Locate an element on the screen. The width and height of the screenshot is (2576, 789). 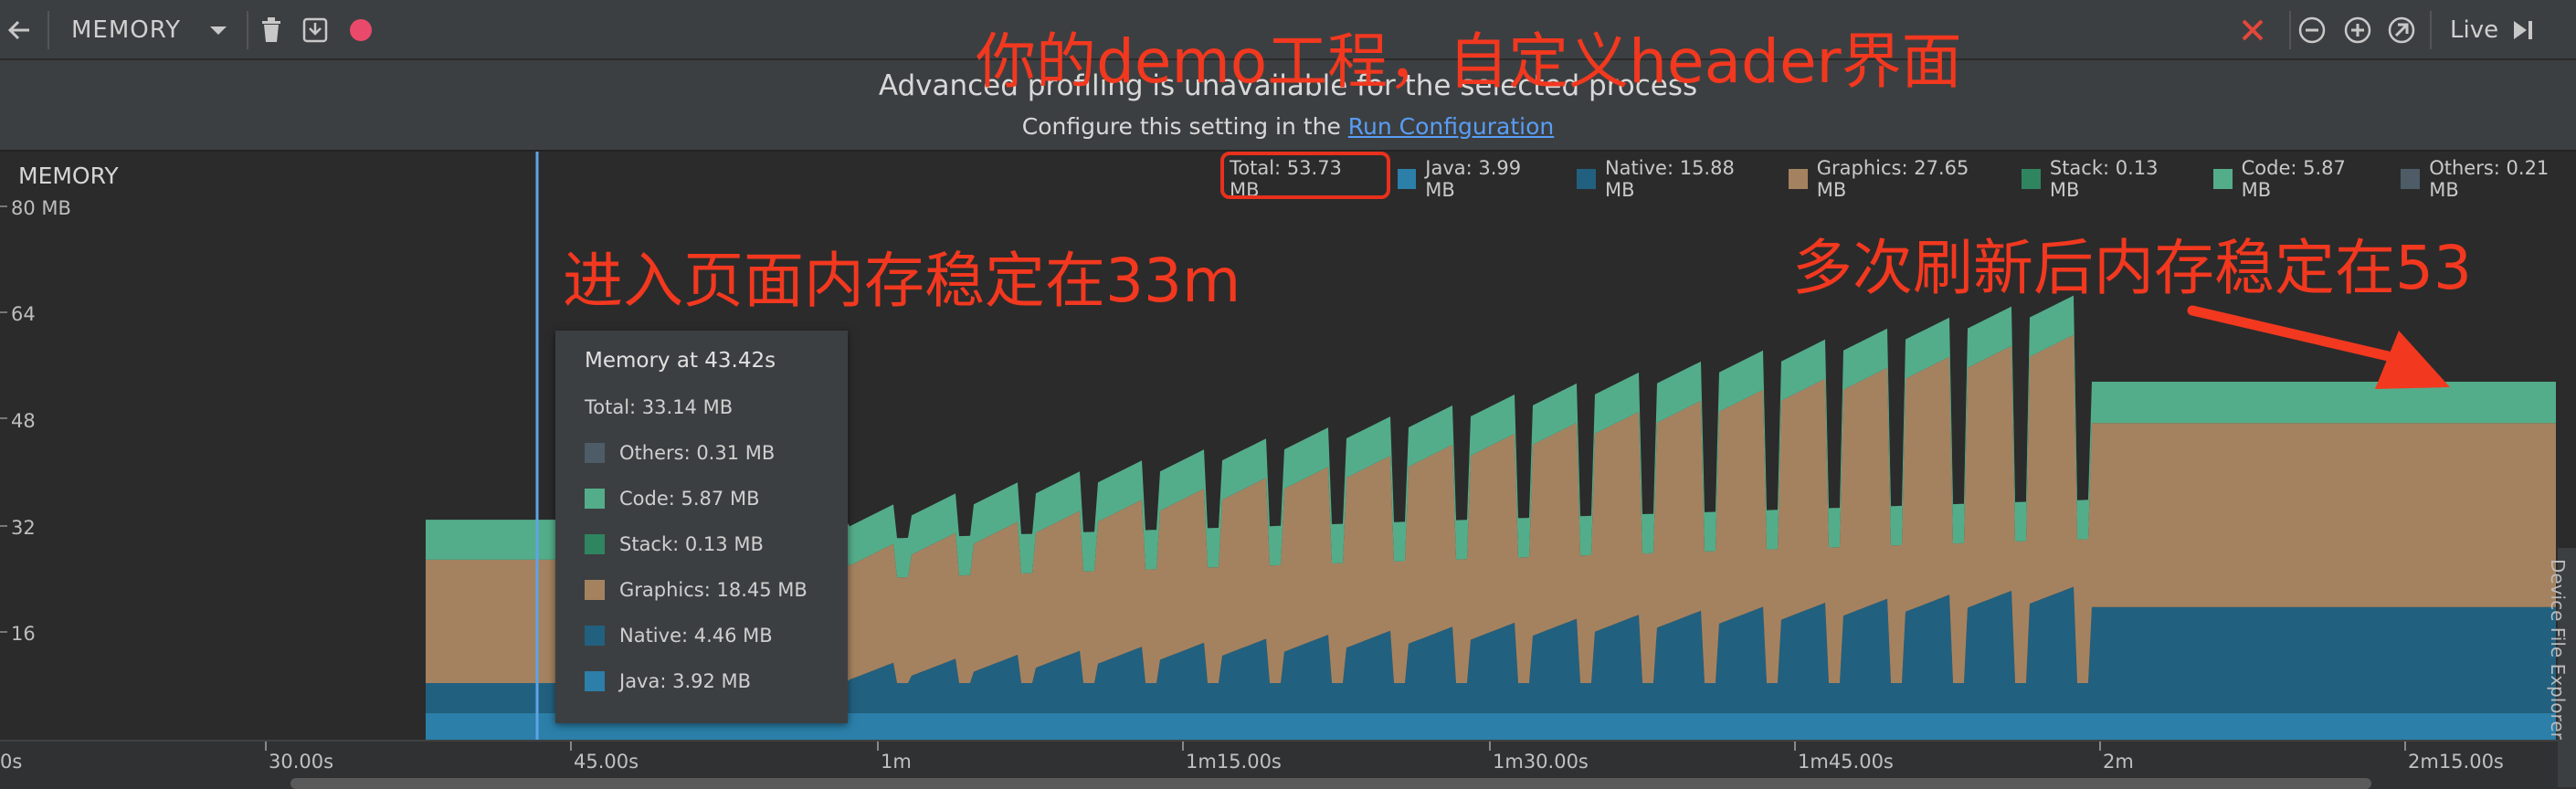
run-configuration-link: Run Configuration is located at coordinates (1451, 126).